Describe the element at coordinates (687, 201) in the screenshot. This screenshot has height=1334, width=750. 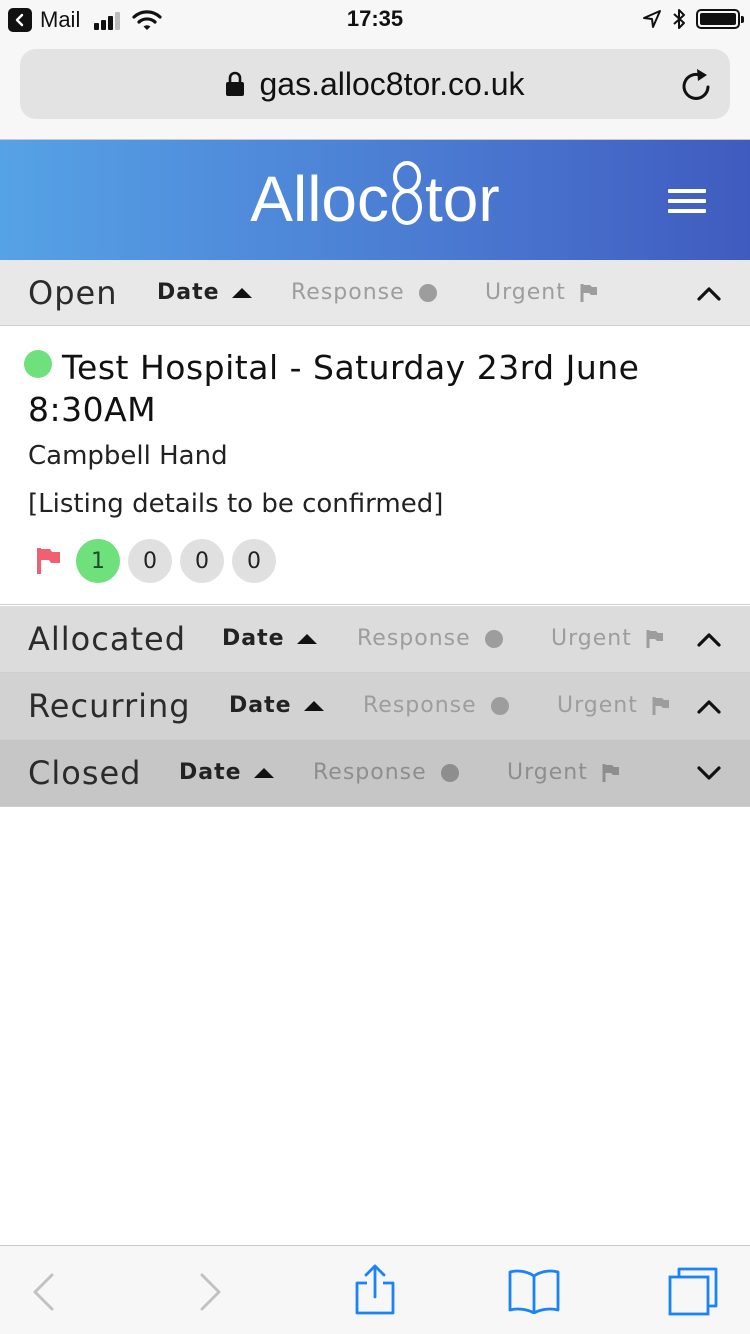
I see `menu-icon` at that location.